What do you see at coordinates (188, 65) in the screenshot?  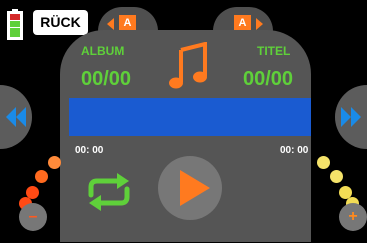 I see `music-note-icon` at bounding box center [188, 65].